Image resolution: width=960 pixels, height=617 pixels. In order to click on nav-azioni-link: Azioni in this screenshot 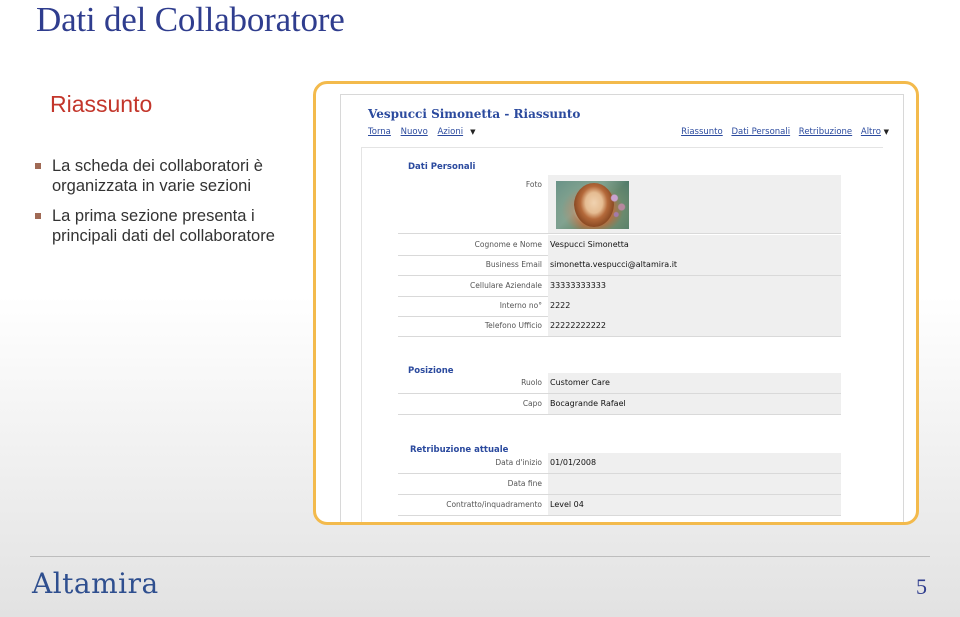, I will do `click(450, 132)`.